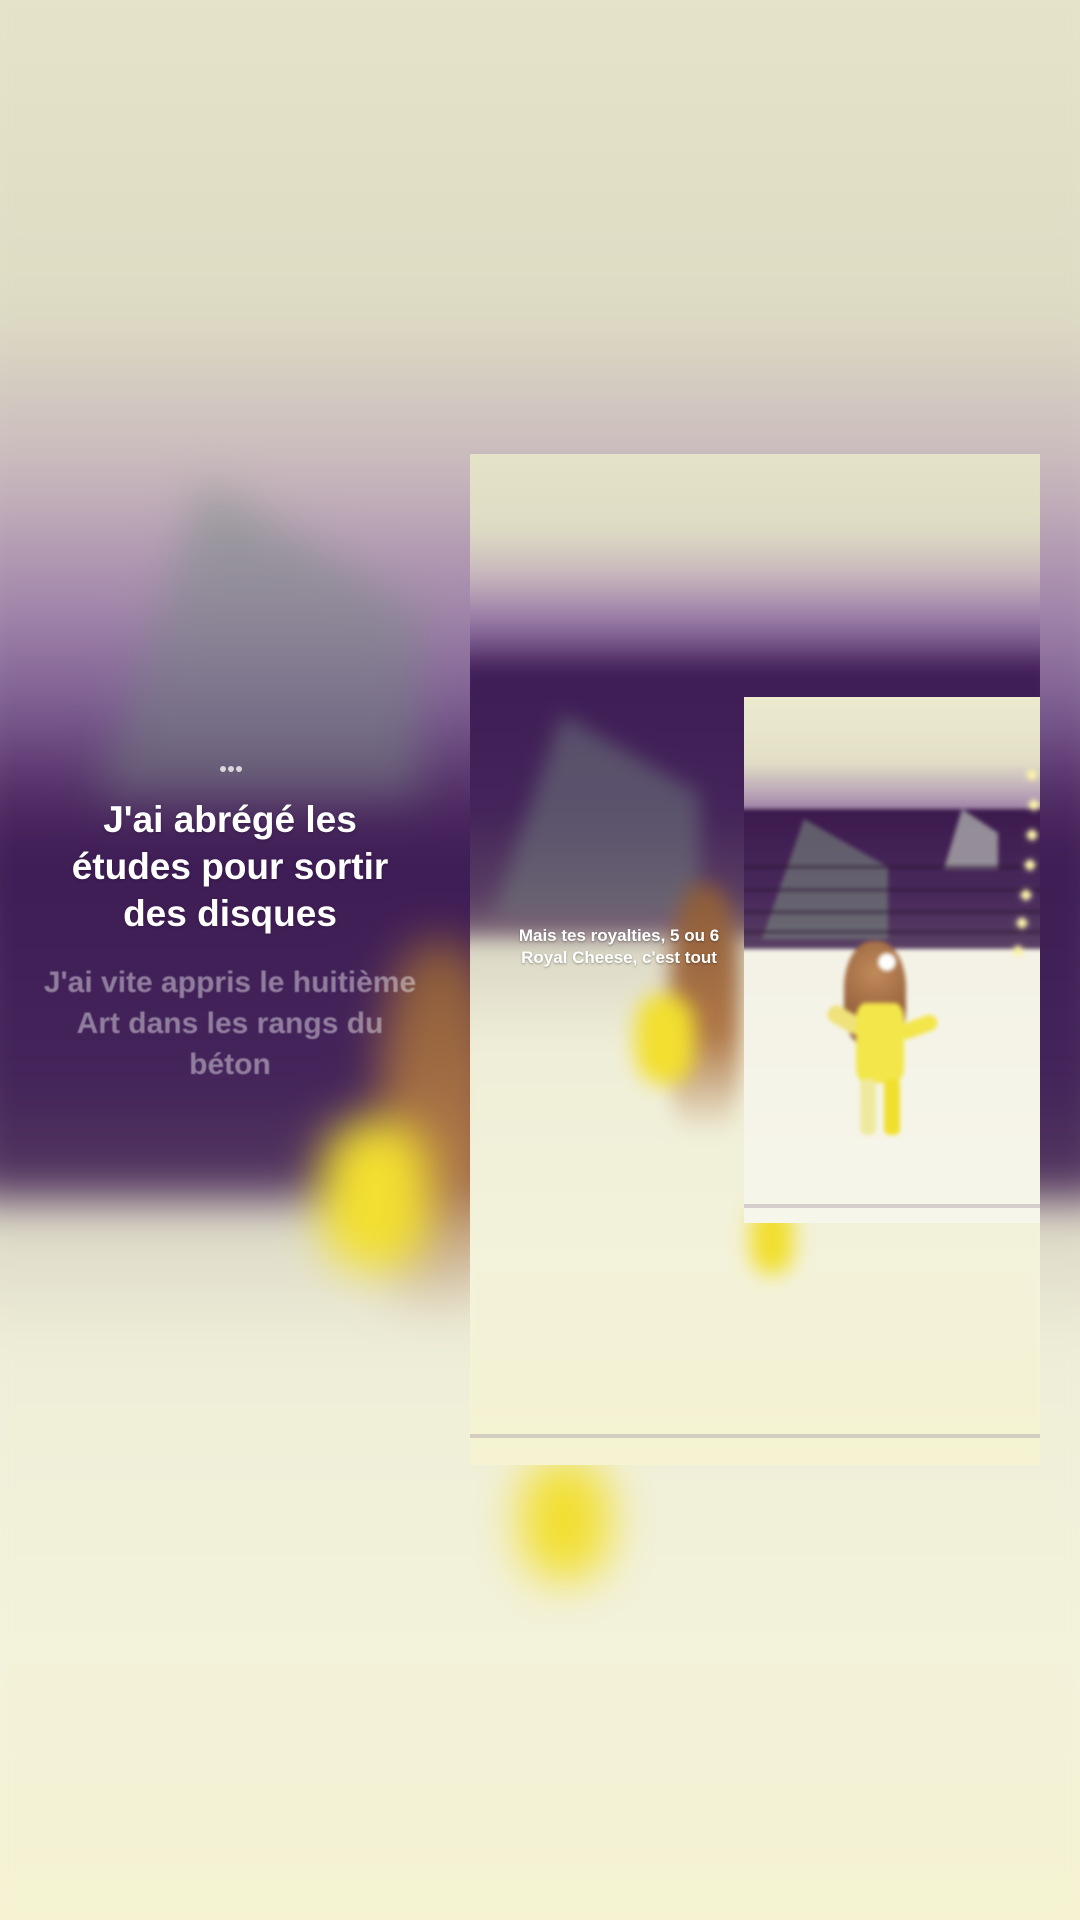 The height and width of the screenshot is (1920, 1080). What do you see at coordinates (887, 962) in the screenshot?
I see `hair-flower` at bounding box center [887, 962].